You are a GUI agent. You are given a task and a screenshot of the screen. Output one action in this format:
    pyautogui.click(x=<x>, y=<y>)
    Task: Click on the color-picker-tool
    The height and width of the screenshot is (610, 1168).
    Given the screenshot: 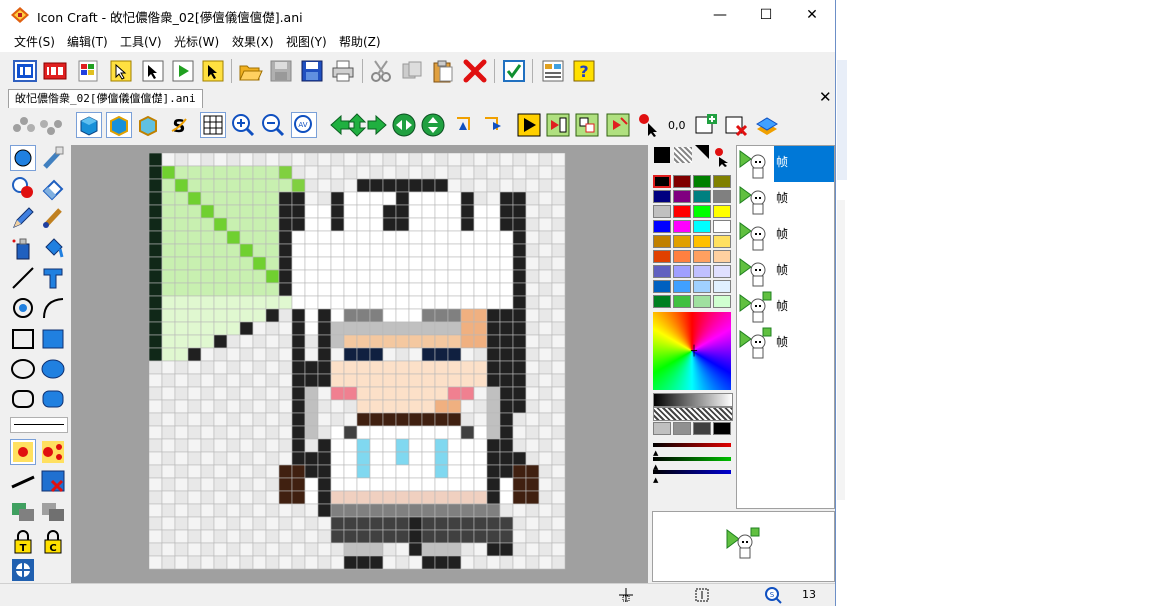 What is the action you would take?
    pyautogui.click(x=23, y=188)
    